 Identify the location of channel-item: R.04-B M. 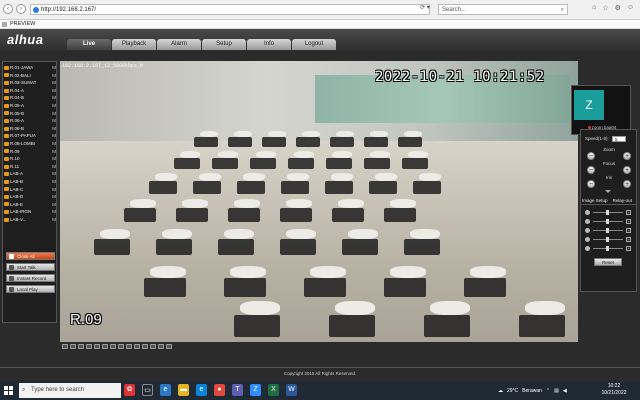
(30, 98).